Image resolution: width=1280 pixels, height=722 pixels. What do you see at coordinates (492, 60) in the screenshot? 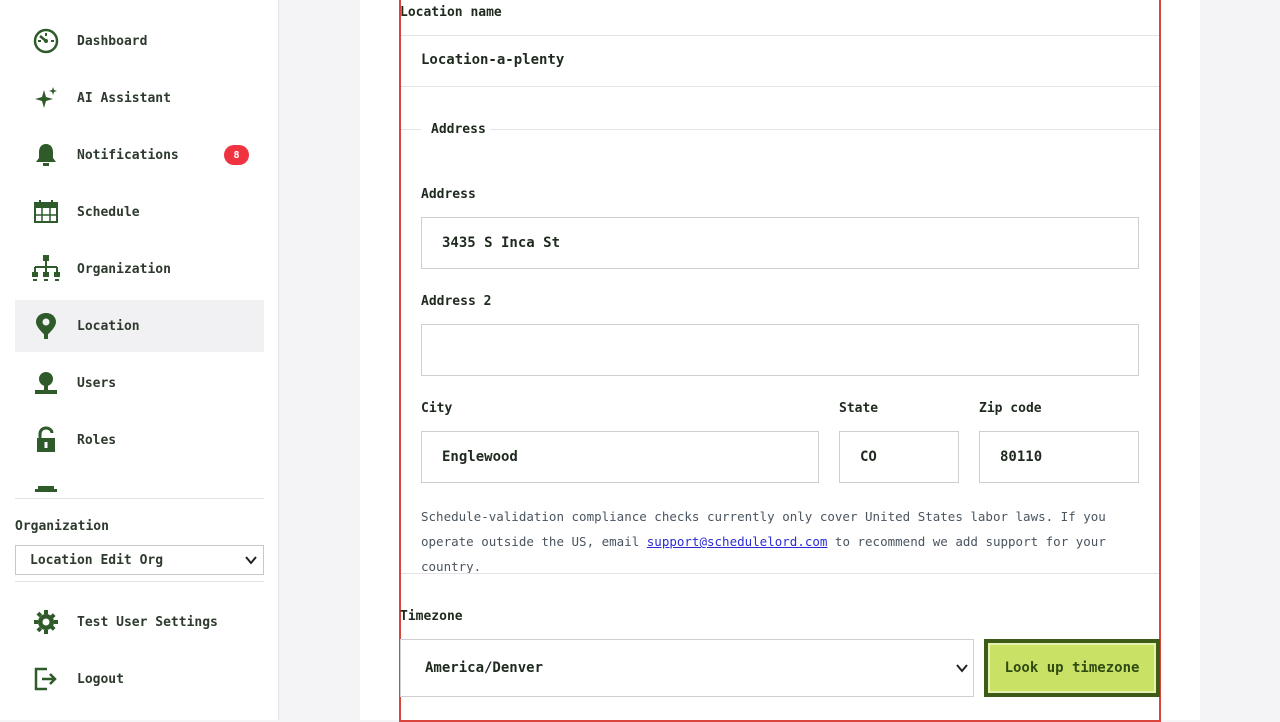
I see `location-name-input: Location-a-plenty` at bounding box center [492, 60].